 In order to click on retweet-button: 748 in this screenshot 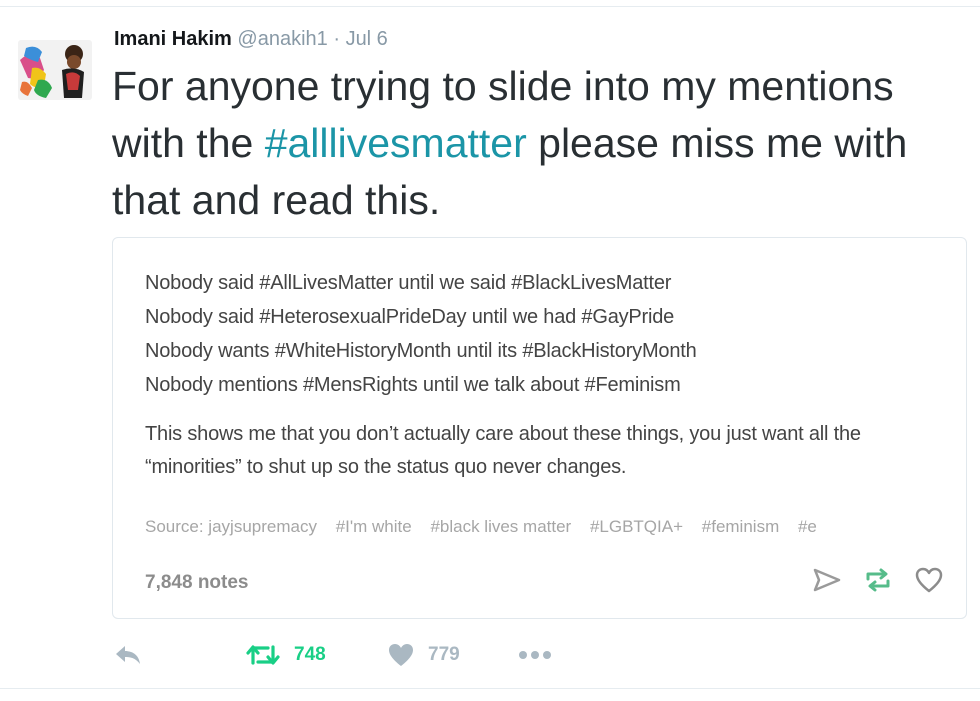, I will do `click(317, 655)`.